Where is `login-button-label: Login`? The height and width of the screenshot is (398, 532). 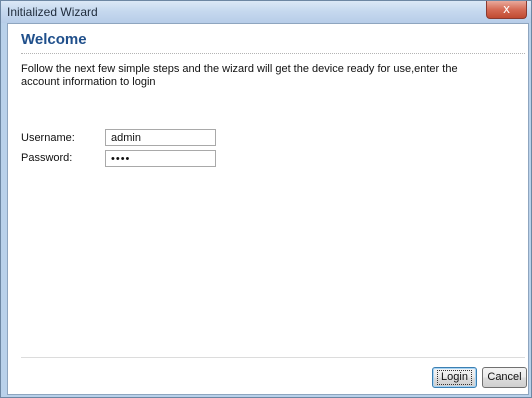 login-button-label: Login is located at coordinates (454, 377).